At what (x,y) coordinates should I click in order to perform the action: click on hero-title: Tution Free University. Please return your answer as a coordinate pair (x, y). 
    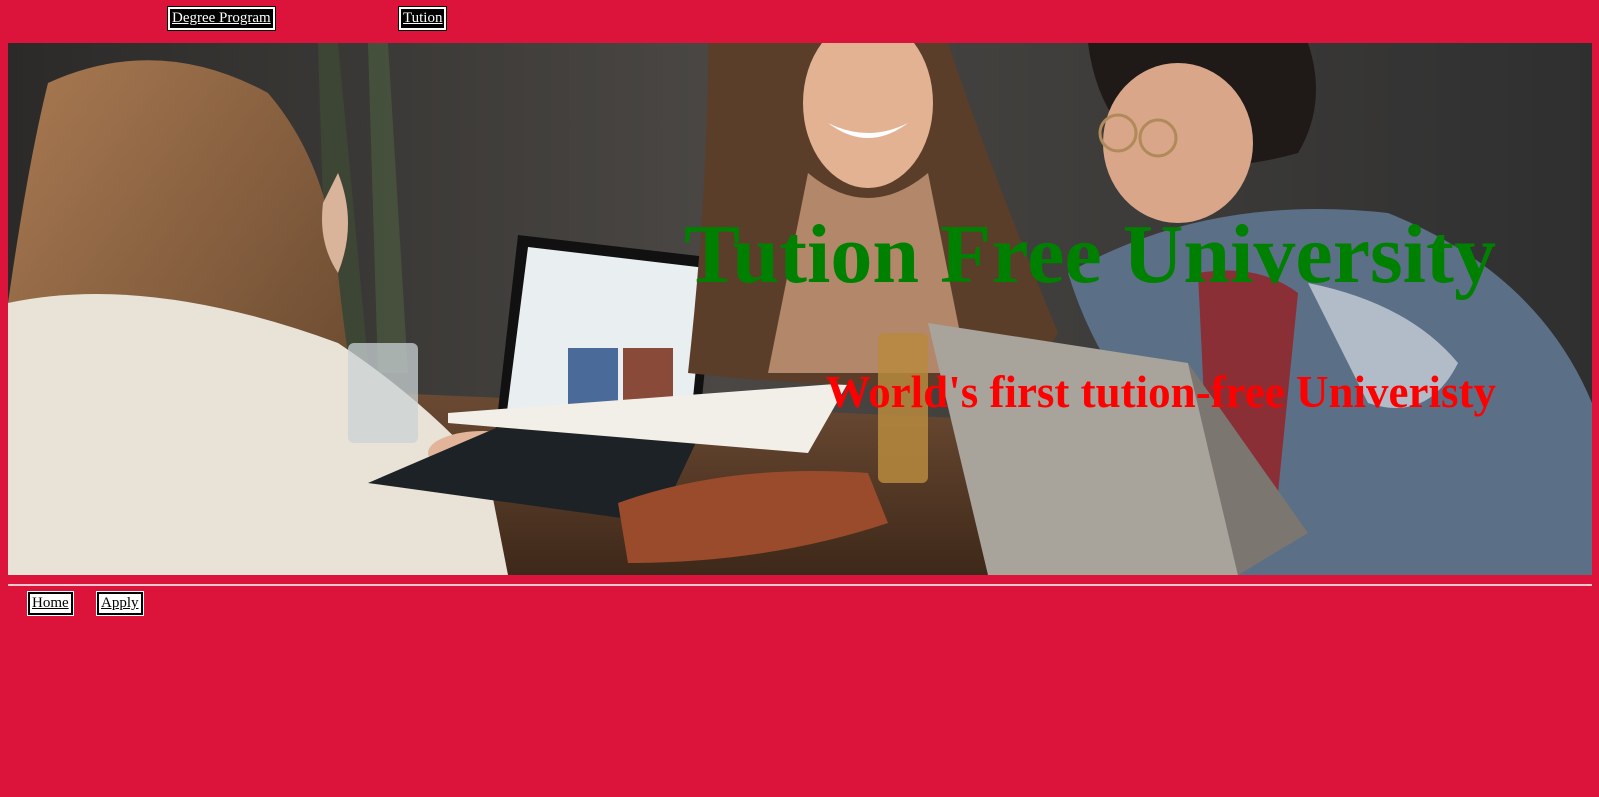
    Looking at the image, I should click on (1090, 254).